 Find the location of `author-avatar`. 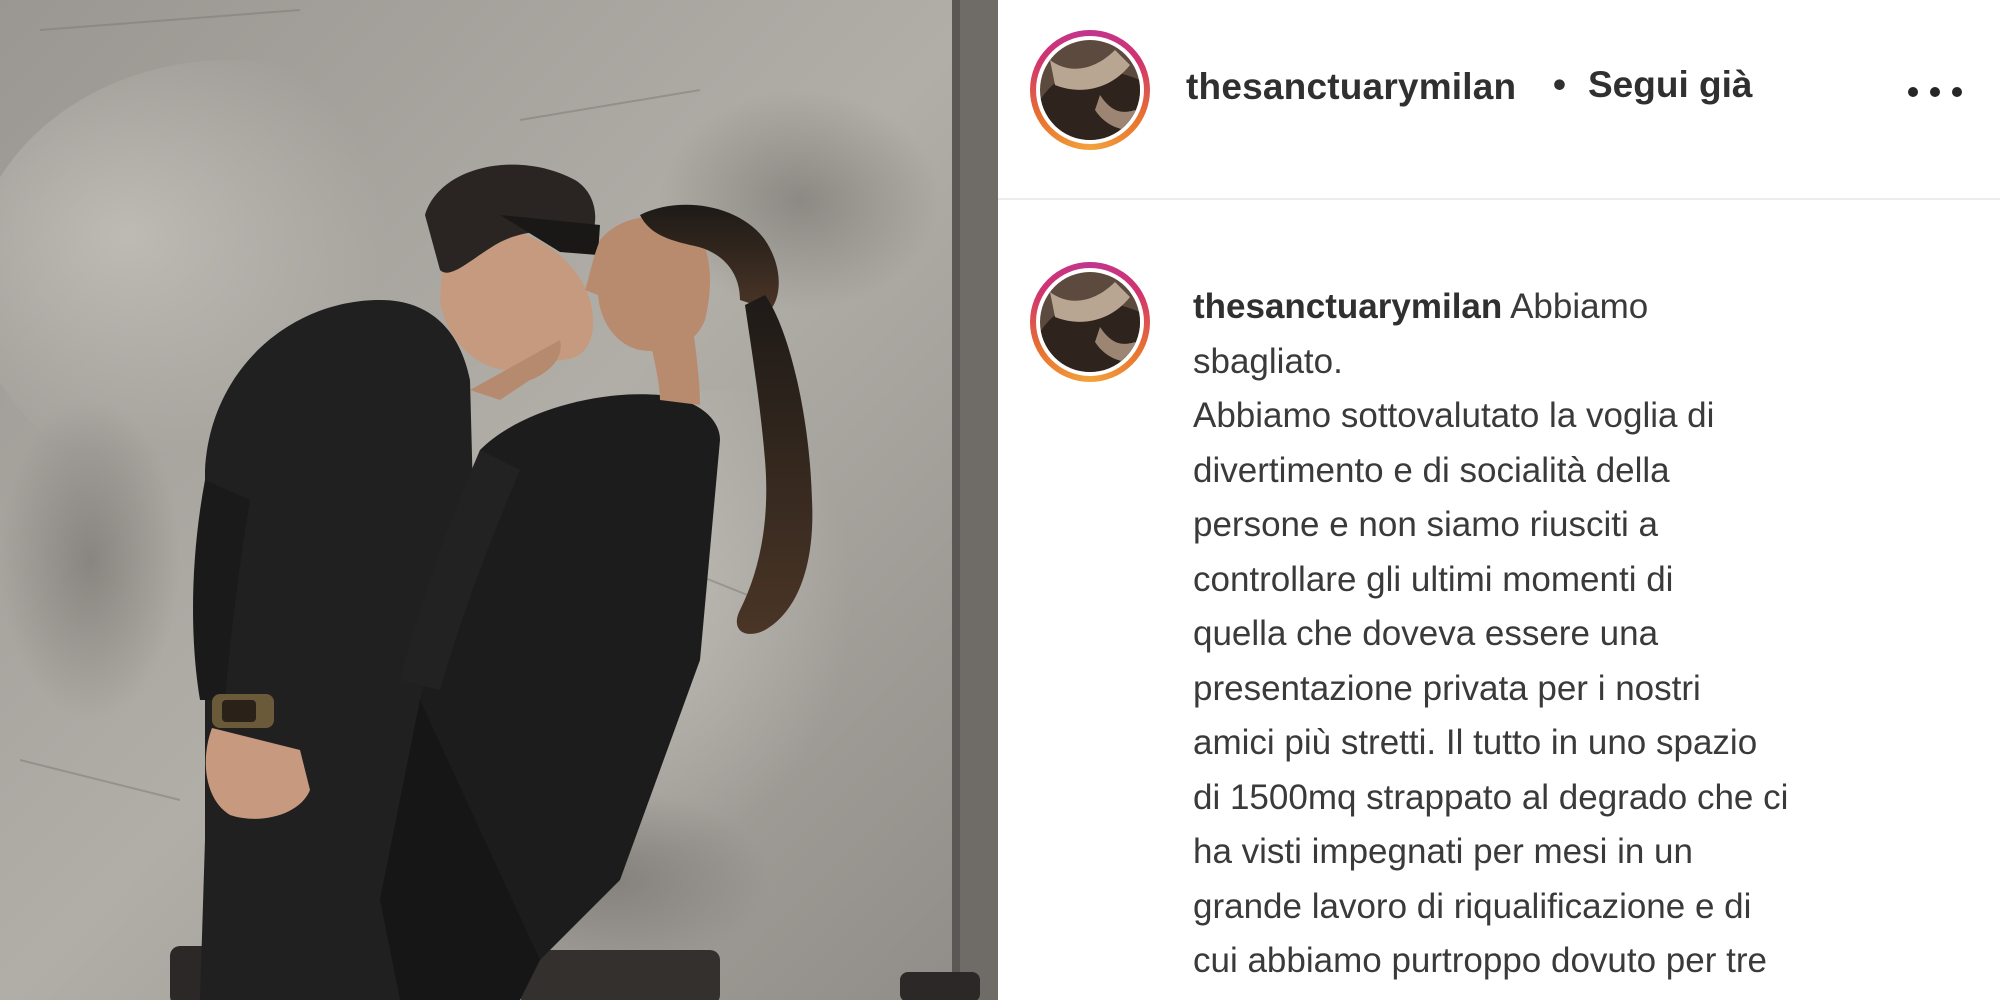

author-avatar is located at coordinates (1090, 90).